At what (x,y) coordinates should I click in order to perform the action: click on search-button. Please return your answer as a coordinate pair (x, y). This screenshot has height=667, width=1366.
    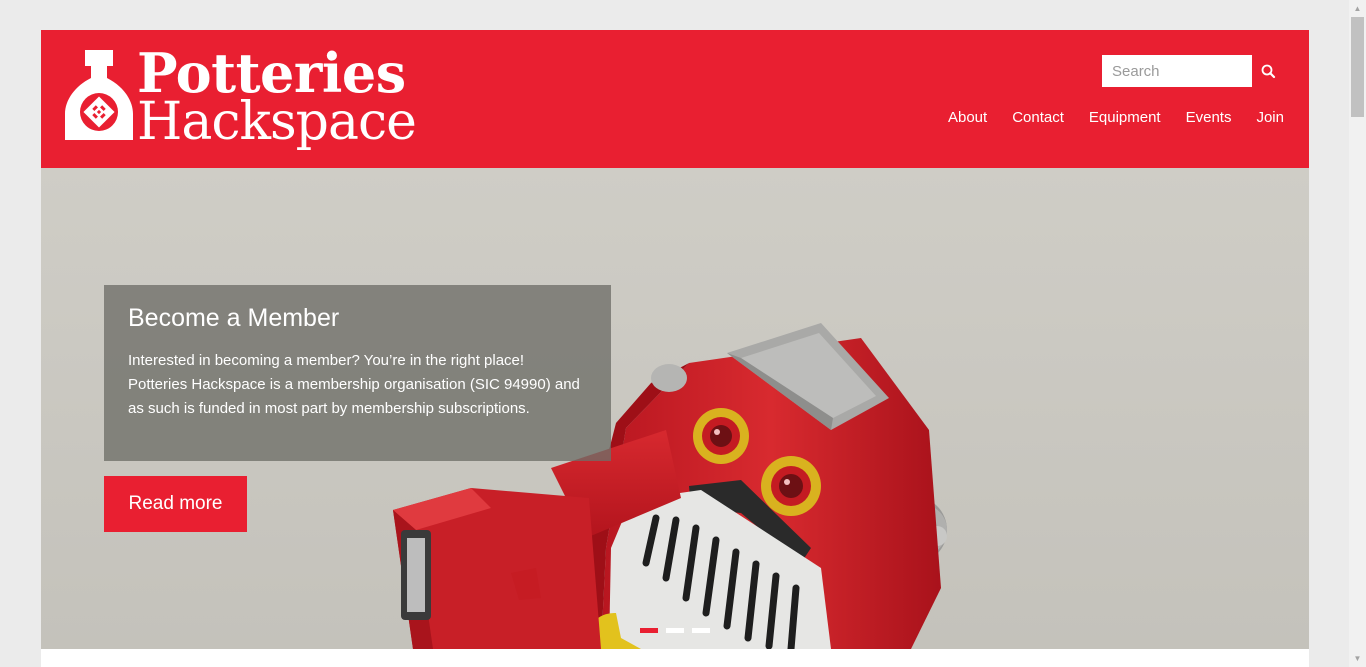
    Looking at the image, I should click on (1269, 71).